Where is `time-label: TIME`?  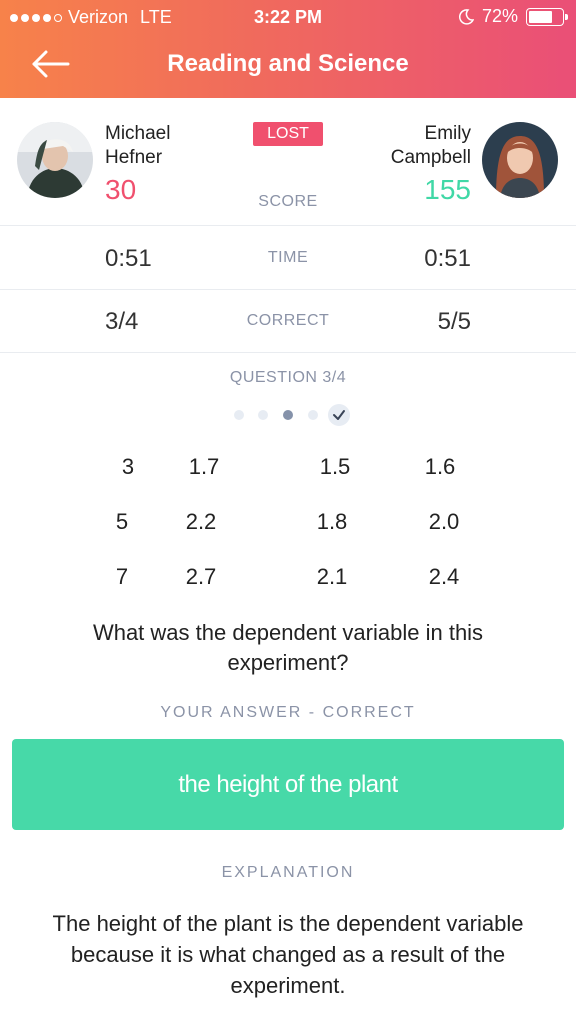 time-label: TIME is located at coordinates (288, 257).